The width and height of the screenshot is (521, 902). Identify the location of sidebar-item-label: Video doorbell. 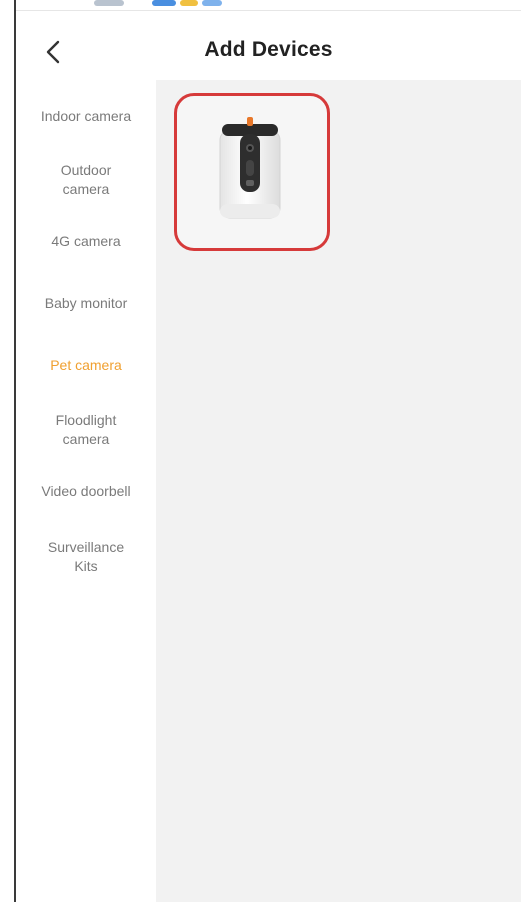
(86, 491).